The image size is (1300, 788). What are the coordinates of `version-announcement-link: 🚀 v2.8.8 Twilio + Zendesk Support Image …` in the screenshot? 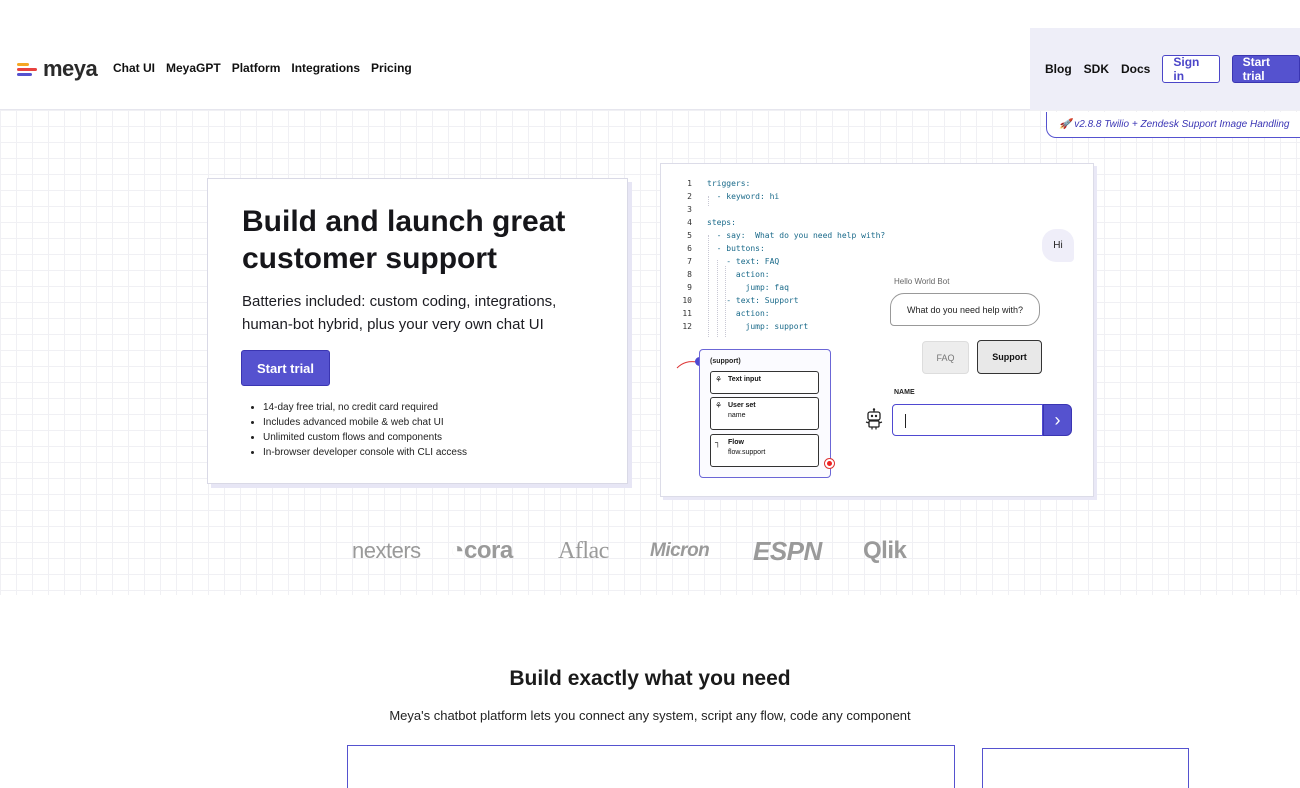 It's located at (1173, 125).